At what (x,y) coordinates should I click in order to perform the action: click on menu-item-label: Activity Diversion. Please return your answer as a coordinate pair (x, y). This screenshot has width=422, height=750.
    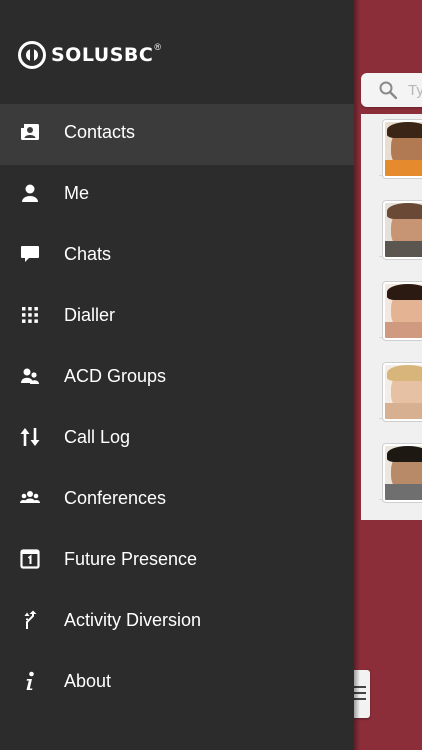
    Looking at the image, I should click on (133, 620).